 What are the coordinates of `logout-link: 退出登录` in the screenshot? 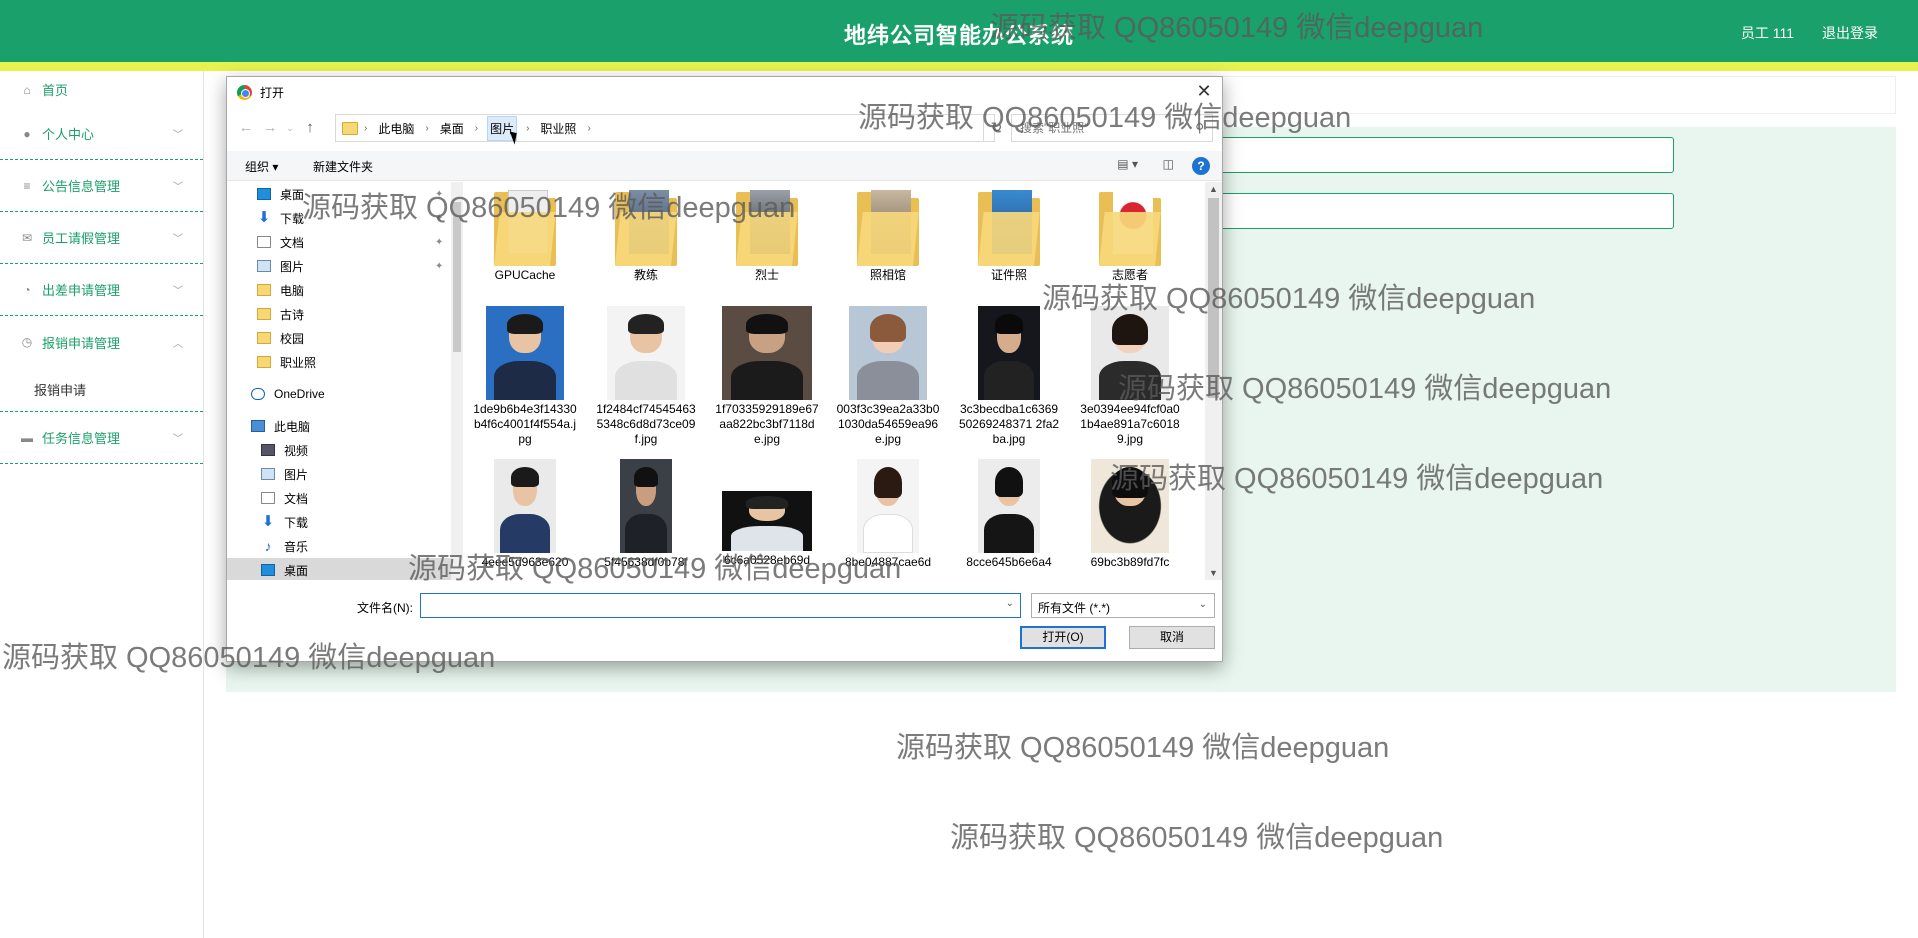 It's located at (1850, 33).